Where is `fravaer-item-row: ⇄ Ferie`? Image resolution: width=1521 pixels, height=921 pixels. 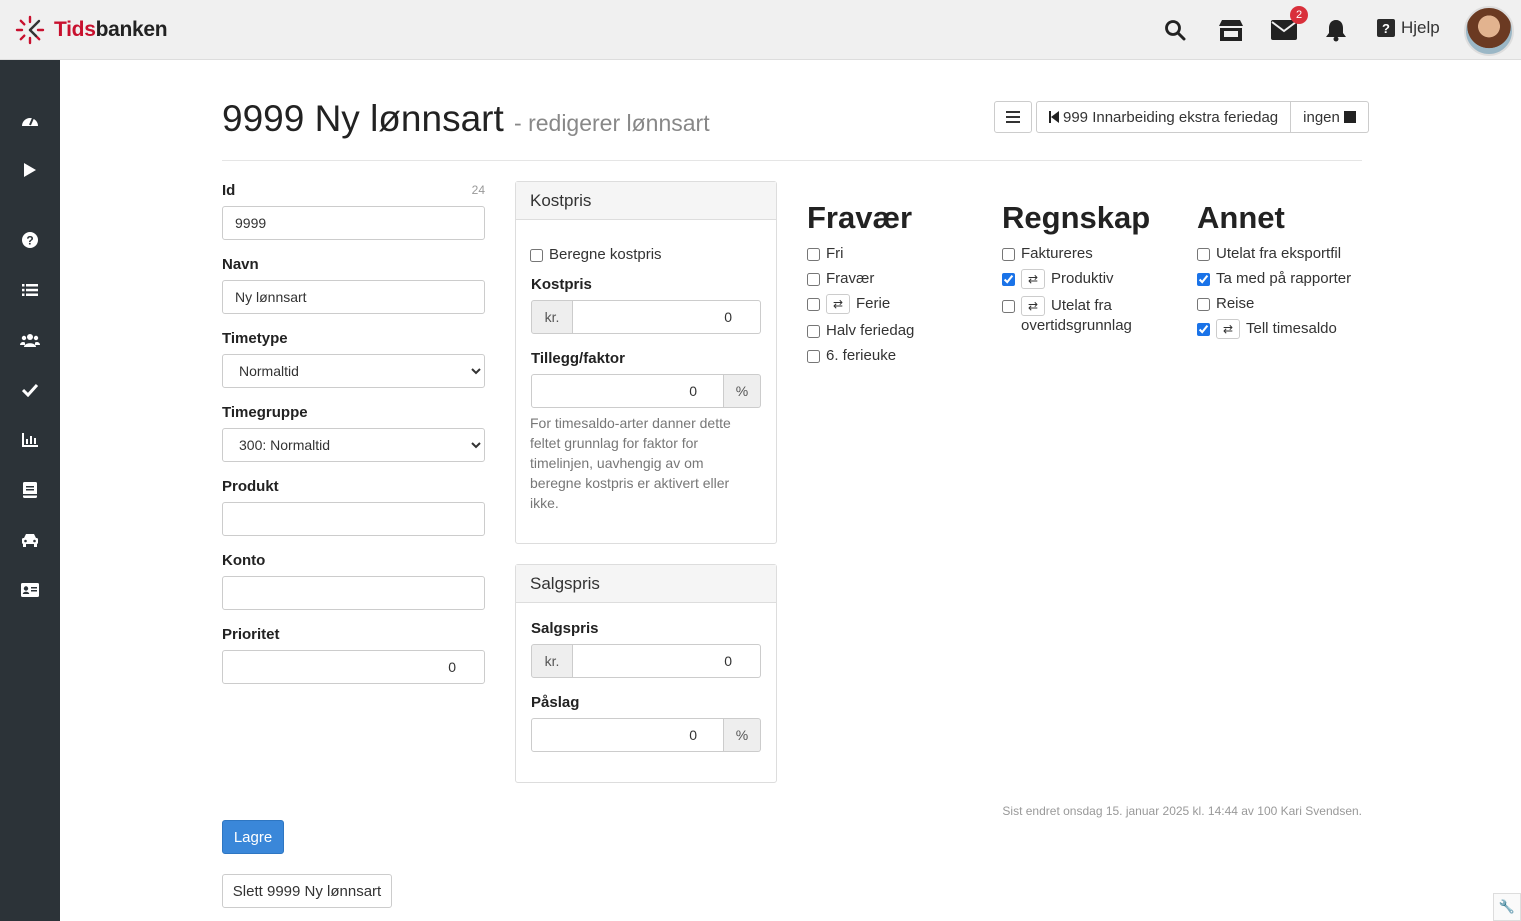 fravaer-item-row: ⇄ Ferie is located at coordinates (897, 304).